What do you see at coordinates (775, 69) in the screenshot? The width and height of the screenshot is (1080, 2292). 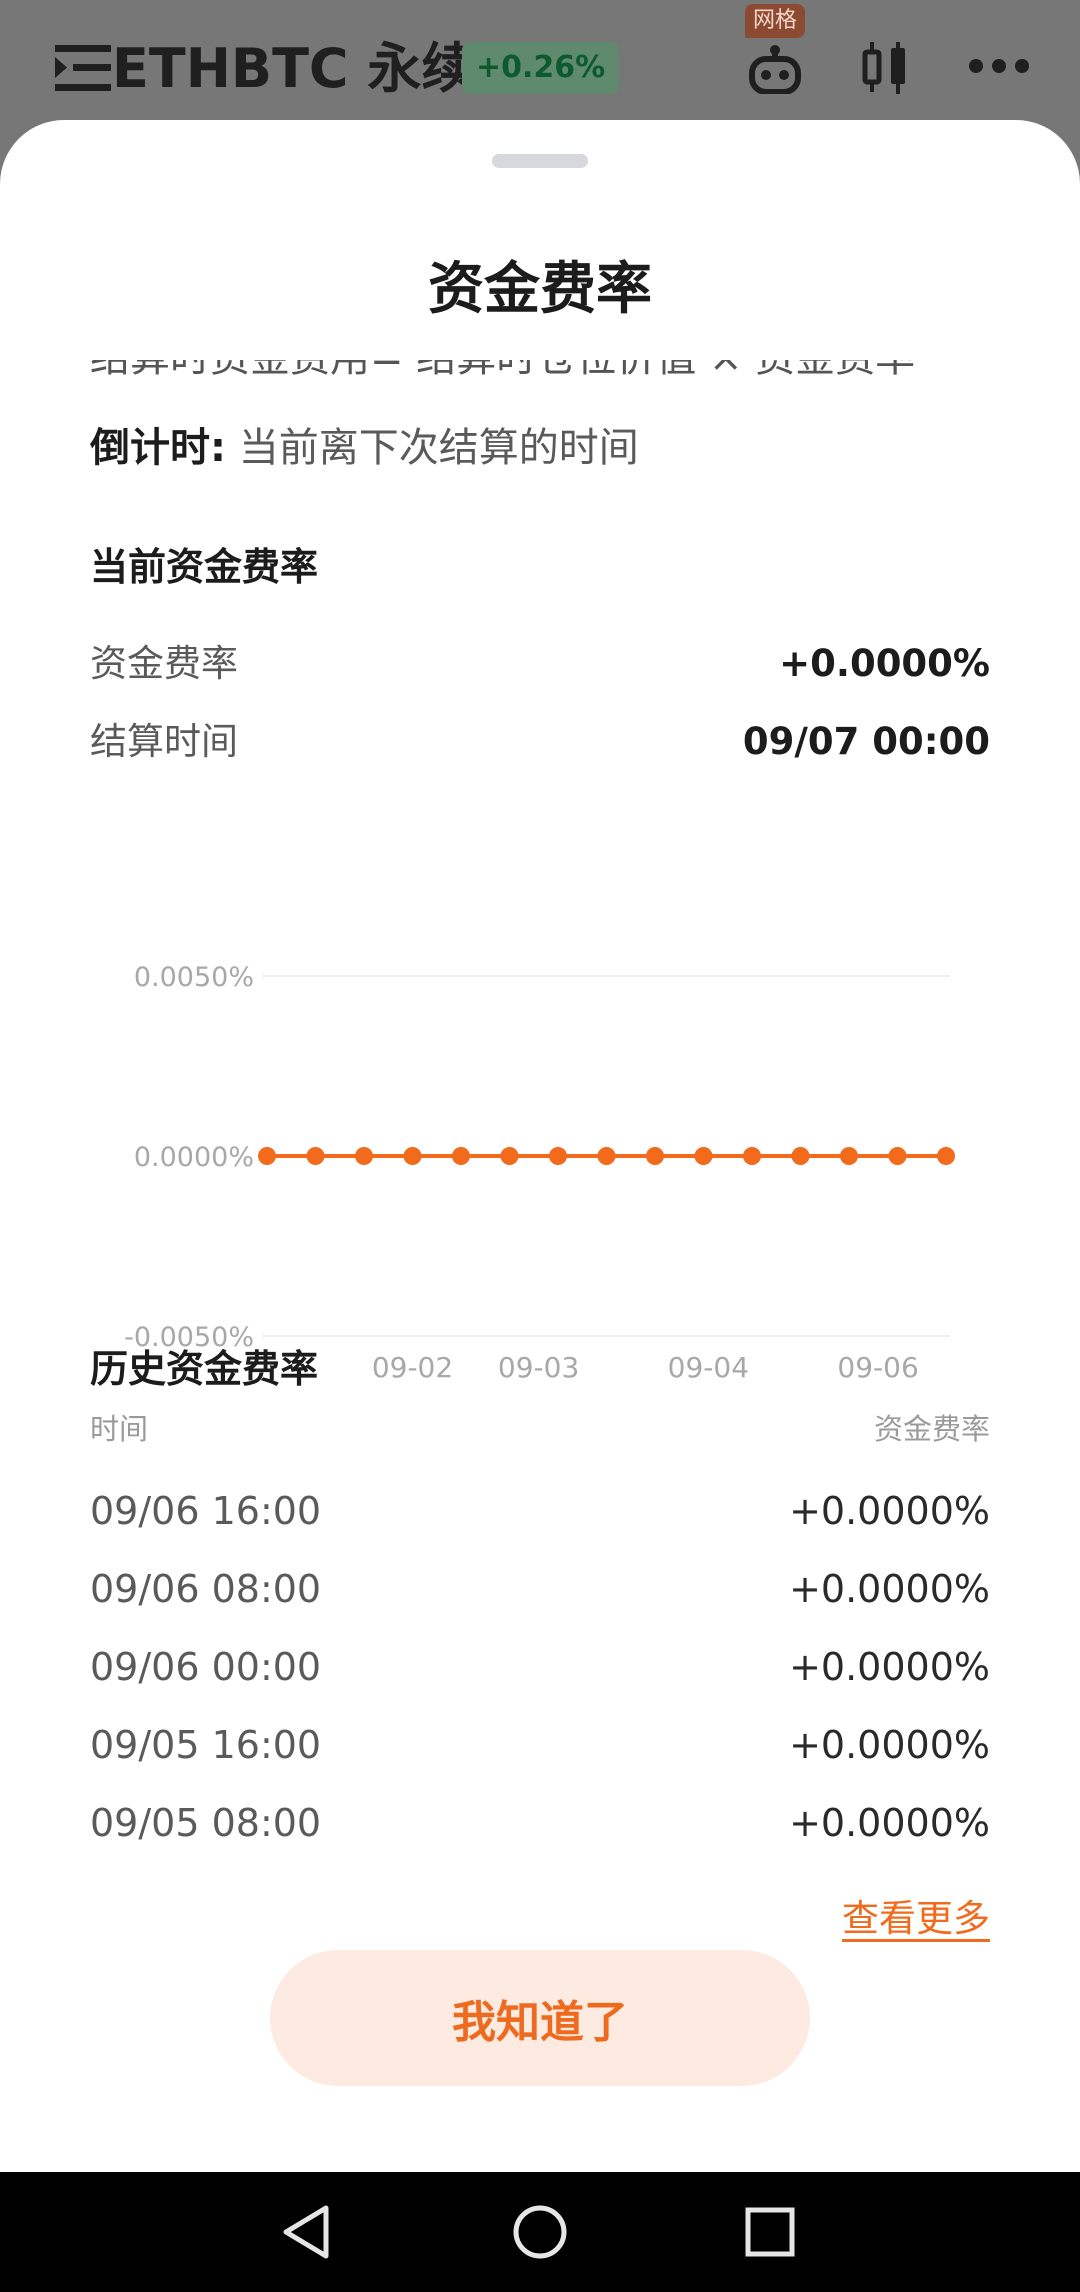 I see `robot-icon` at bounding box center [775, 69].